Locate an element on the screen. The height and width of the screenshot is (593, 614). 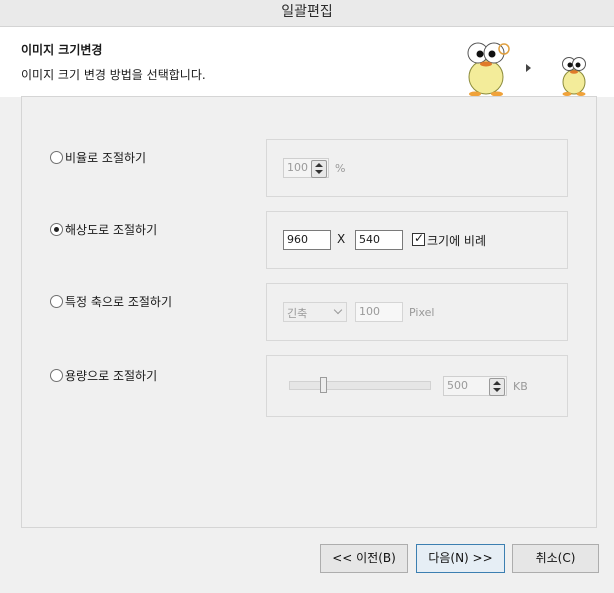
width-input: 960 is located at coordinates (307, 240).